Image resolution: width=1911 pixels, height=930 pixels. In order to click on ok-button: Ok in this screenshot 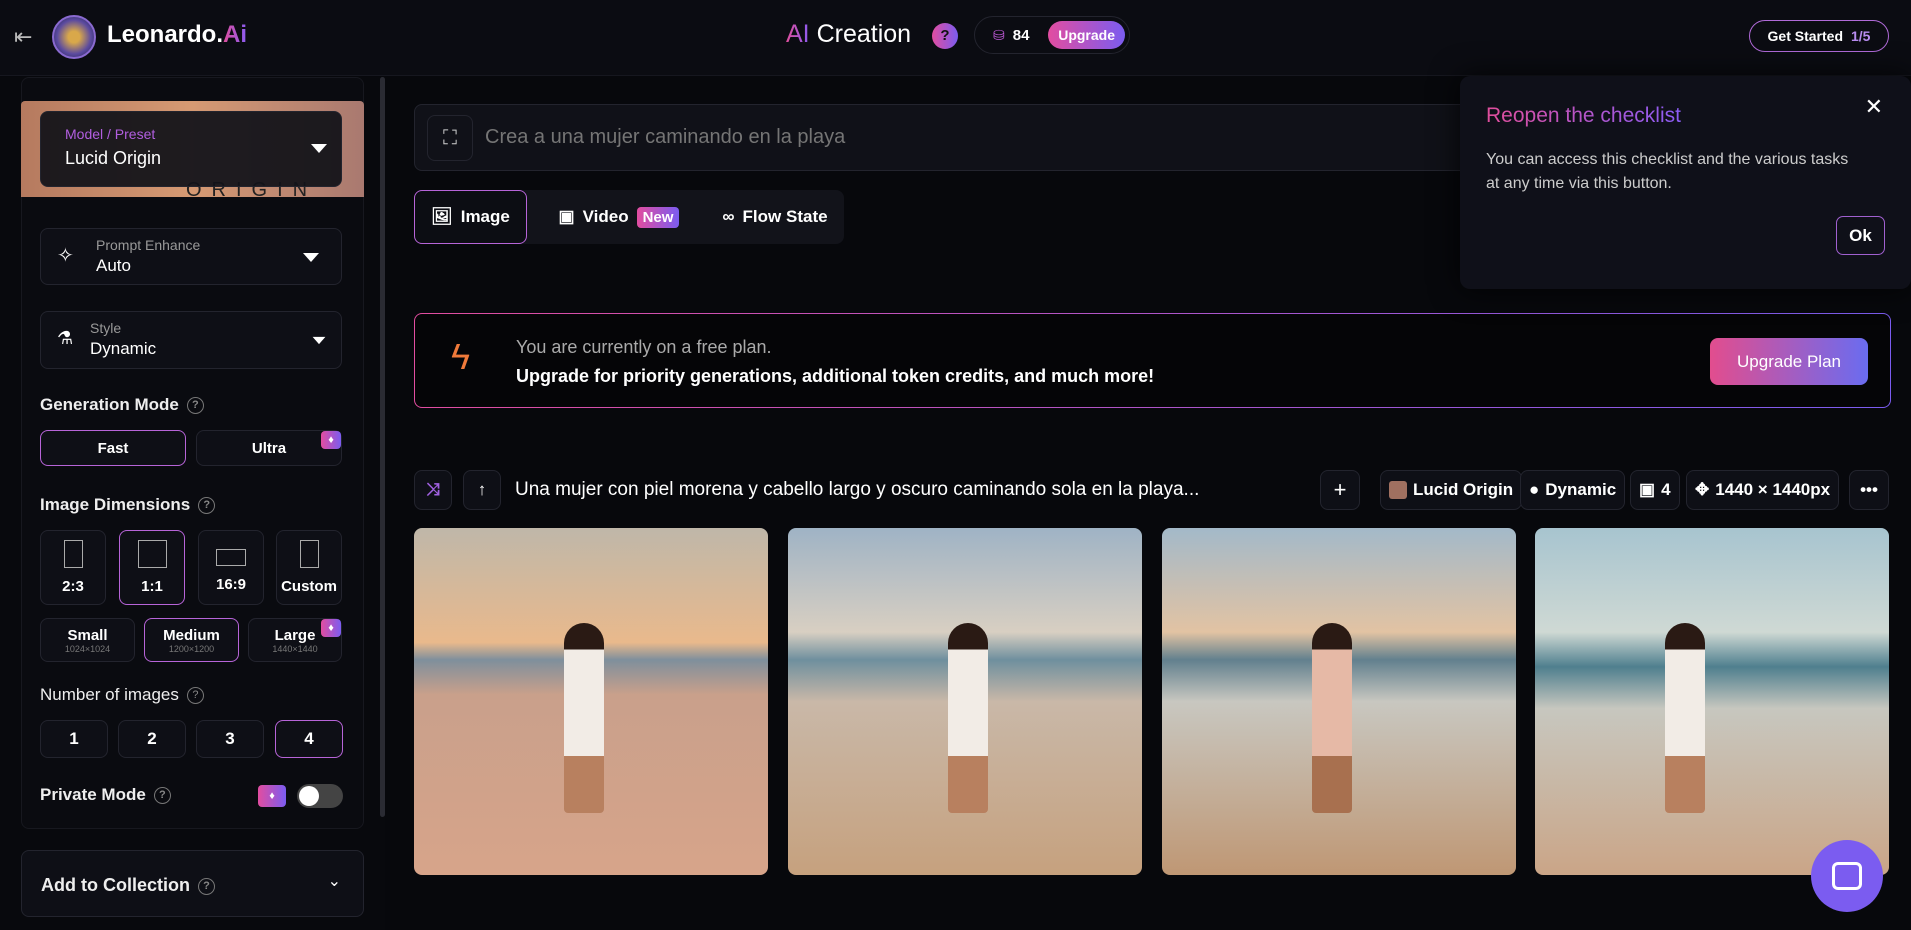, I will do `click(1860, 235)`.